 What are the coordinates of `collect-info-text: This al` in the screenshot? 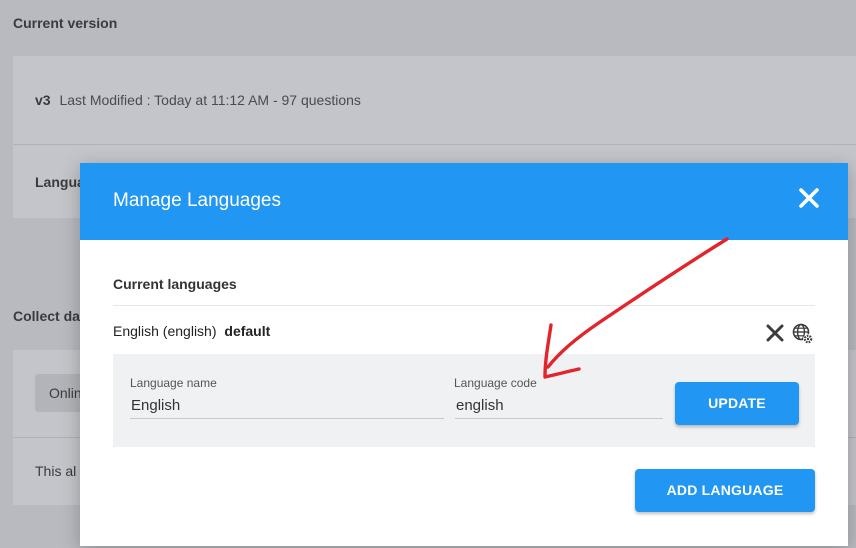 It's located at (56, 471).